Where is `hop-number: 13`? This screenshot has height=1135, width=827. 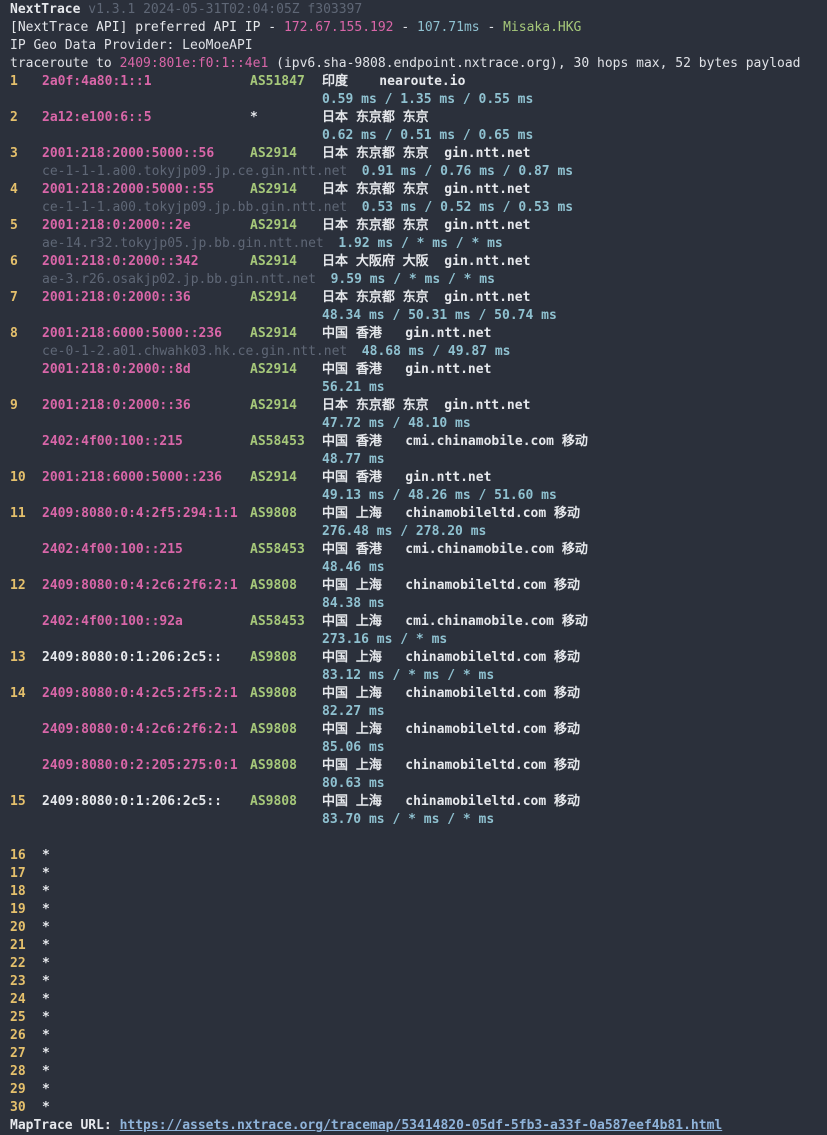 hop-number: 13 is located at coordinates (18, 657).